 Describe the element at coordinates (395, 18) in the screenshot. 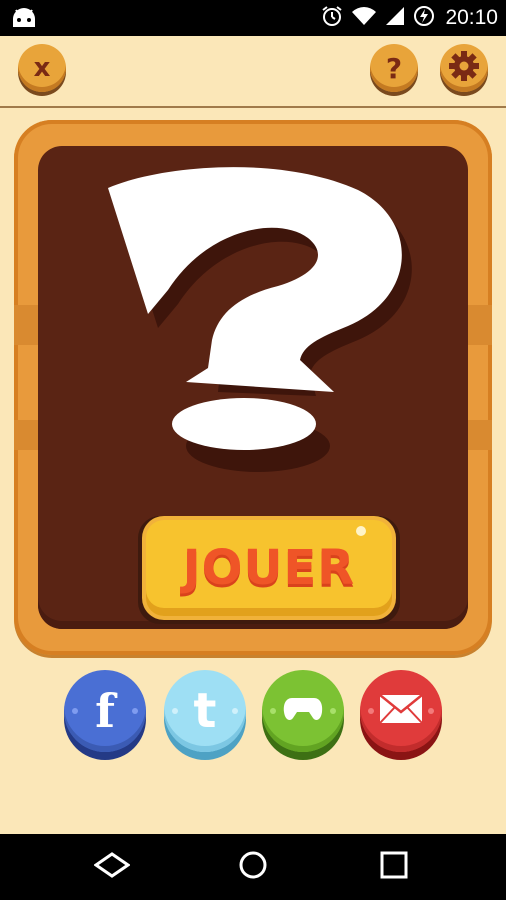

I see `signal-icon` at that location.